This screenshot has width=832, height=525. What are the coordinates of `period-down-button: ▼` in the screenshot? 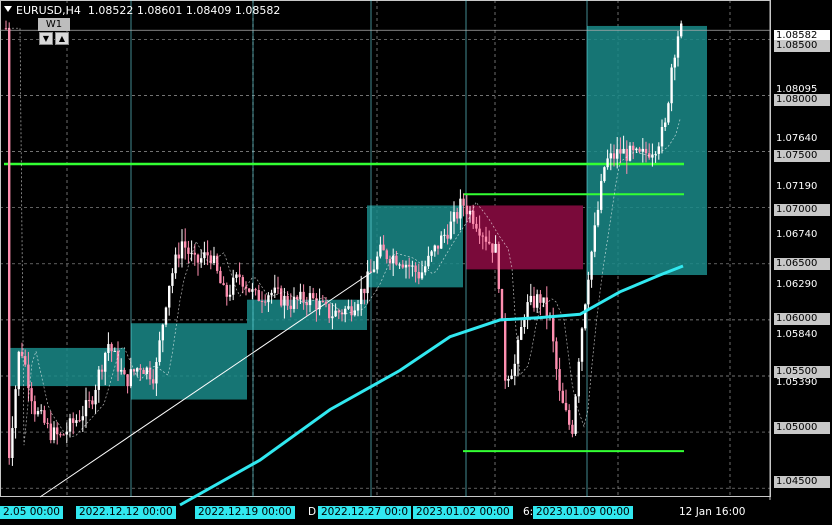 It's located at (46, 38).